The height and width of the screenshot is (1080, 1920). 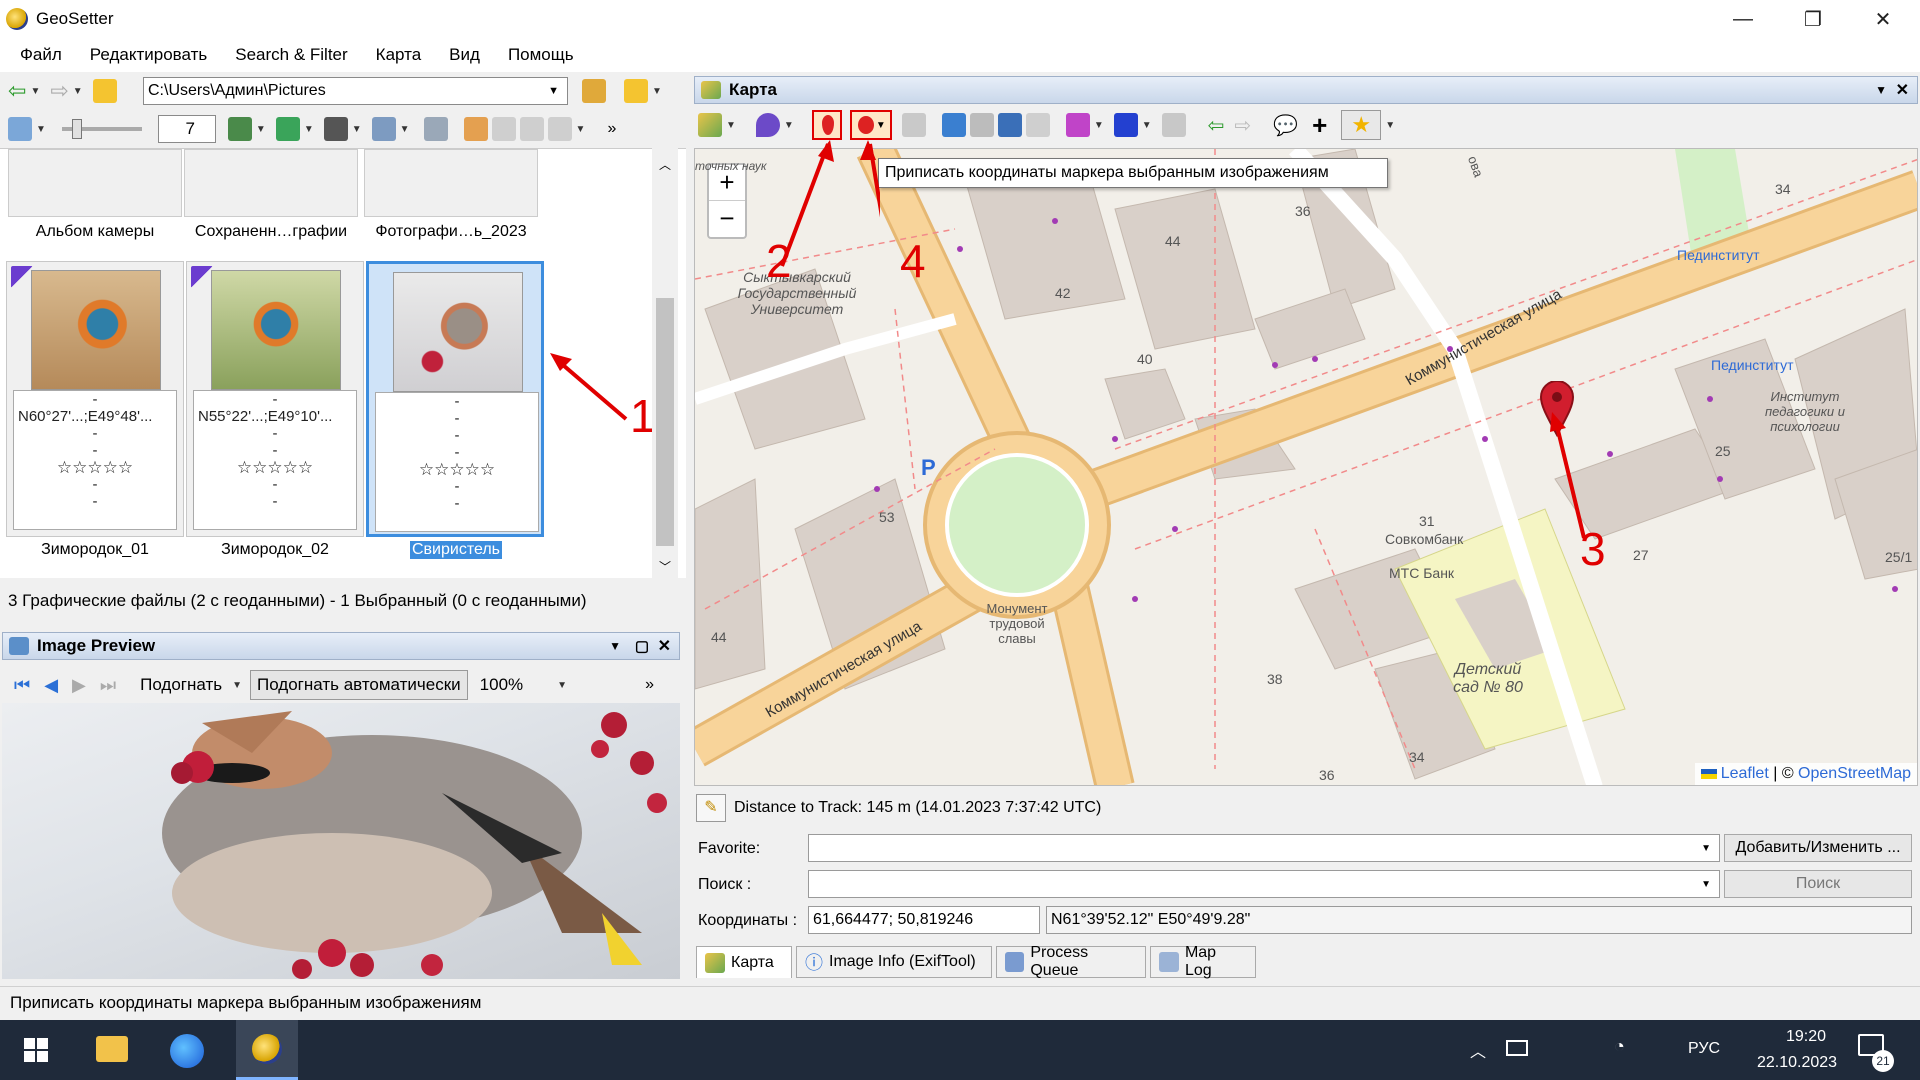 I want to click on assign-coords-button: ▼, so click(x=870, y=125).